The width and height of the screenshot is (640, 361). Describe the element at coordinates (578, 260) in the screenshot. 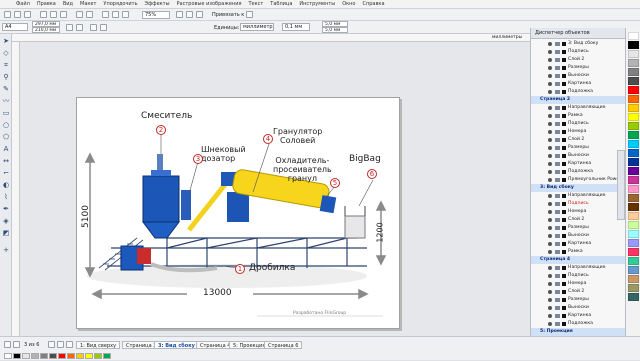

I see `page-node: Страница 4` at that location.